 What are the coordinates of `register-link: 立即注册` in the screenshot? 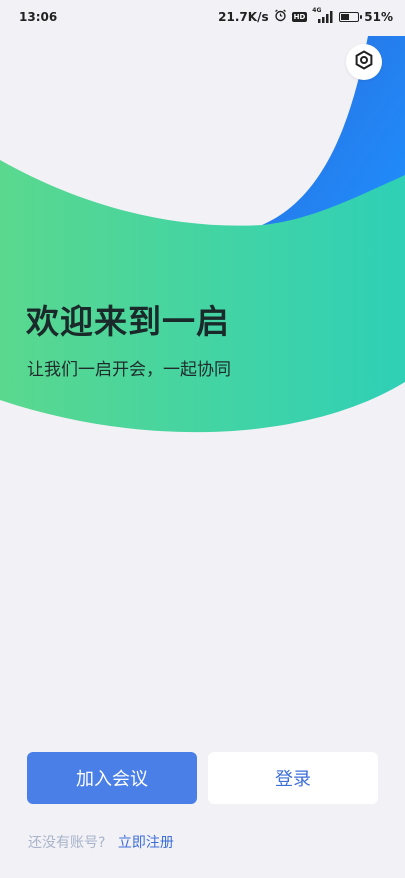 It's located at (146, 843).